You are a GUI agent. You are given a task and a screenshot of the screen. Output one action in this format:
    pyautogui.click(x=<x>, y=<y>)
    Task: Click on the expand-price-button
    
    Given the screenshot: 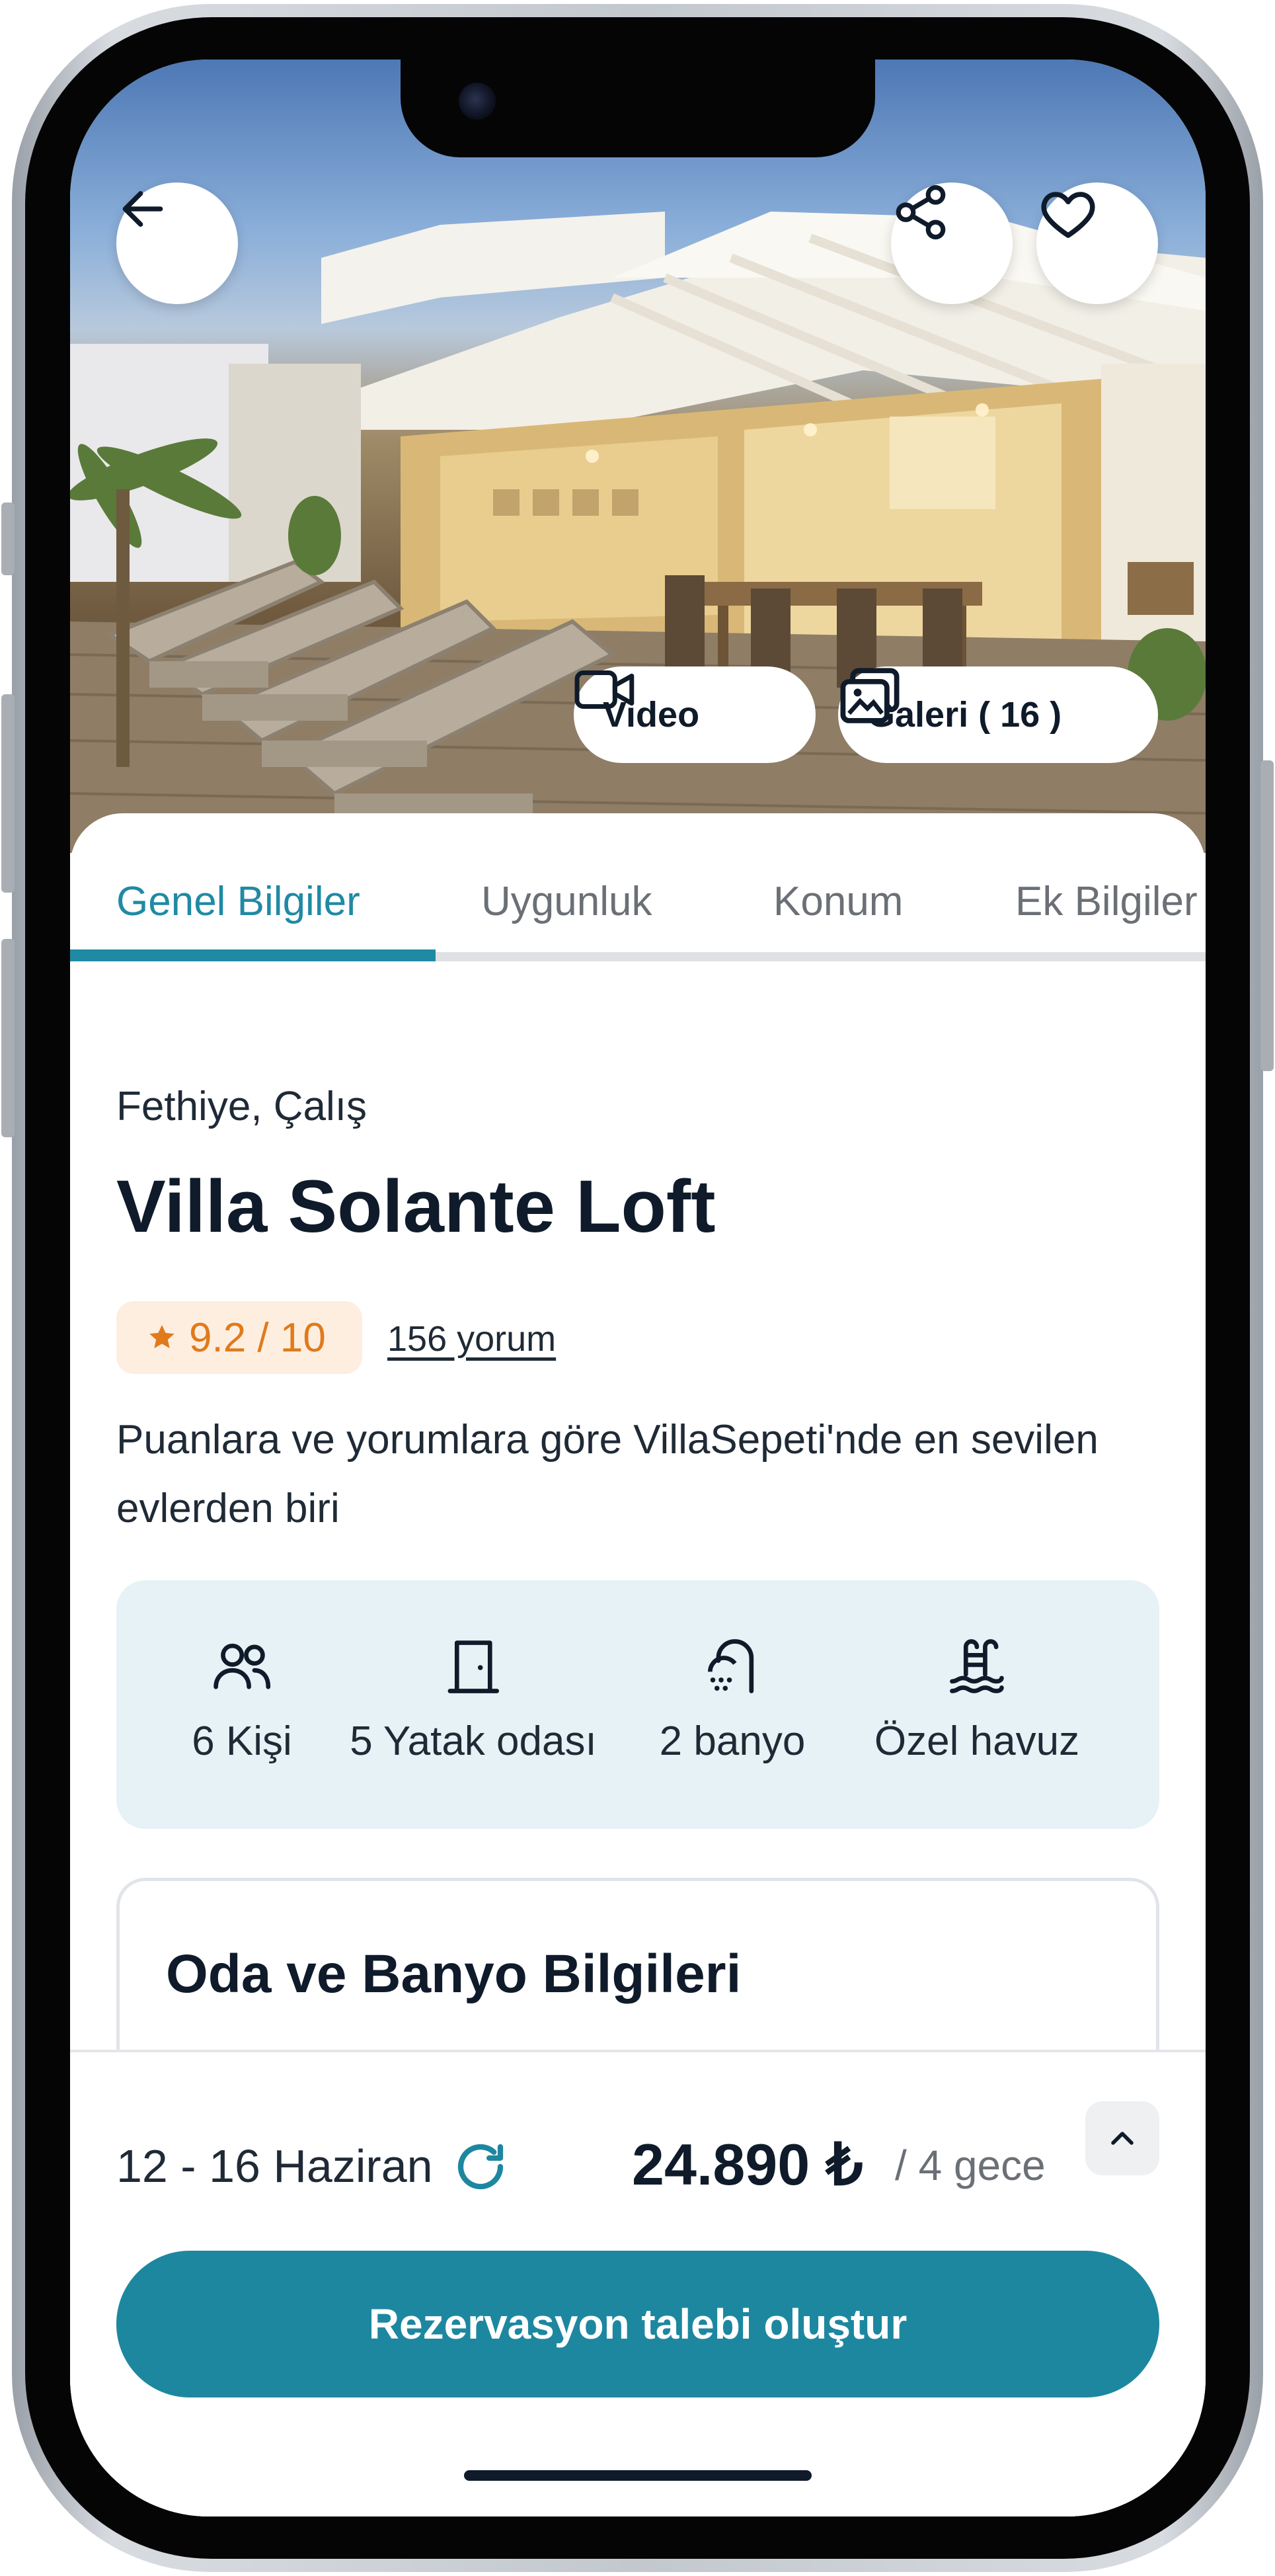 What is the action you would take?
    pyautogui.click(x=1122, y=2138)
    